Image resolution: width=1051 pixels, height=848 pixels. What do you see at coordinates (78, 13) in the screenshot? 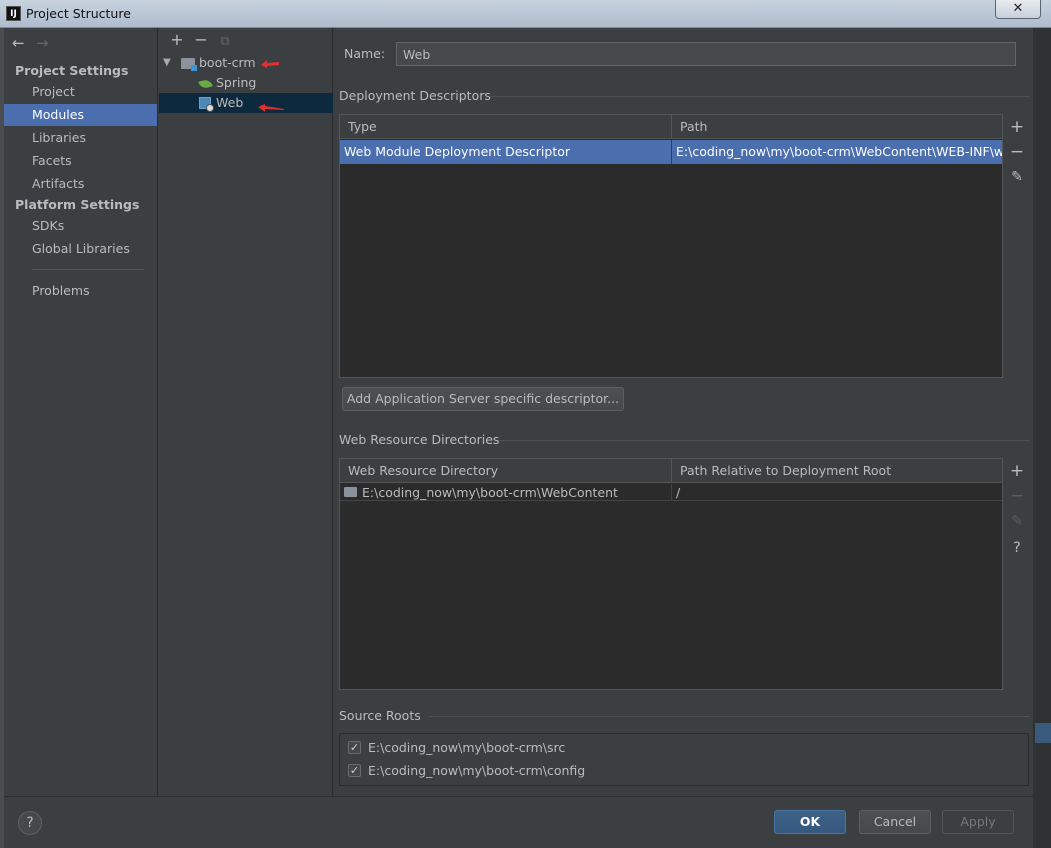
I see `window-title: Project Structure` at bounding box center [78, 13].